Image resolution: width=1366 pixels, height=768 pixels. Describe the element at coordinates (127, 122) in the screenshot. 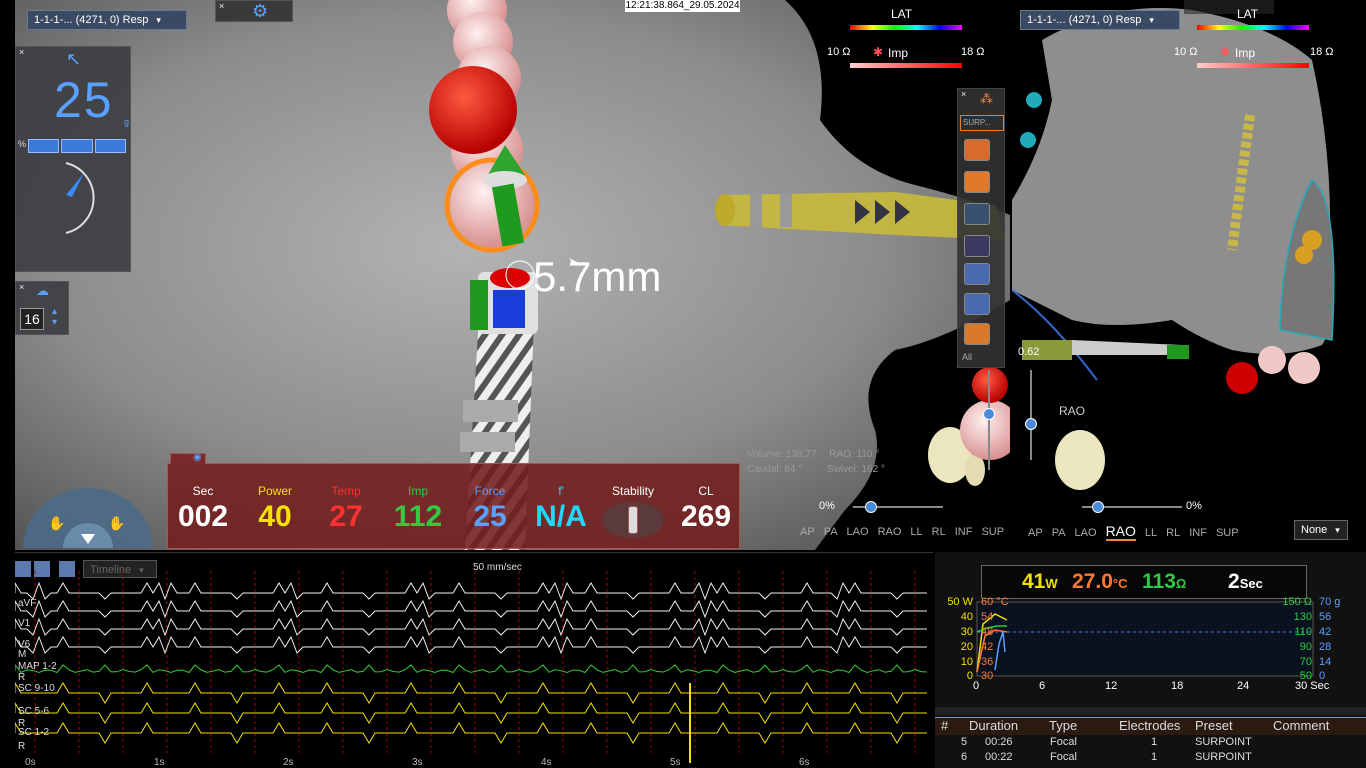

I see `force-unit: g` at that location.